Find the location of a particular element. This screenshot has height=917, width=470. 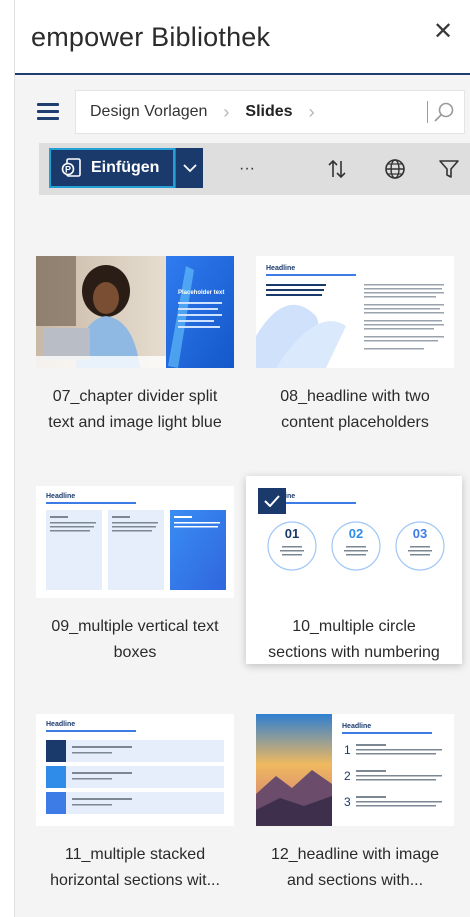

breadcrumb: Design Vorlagen › Slides › is located at coordinates (270, 112).